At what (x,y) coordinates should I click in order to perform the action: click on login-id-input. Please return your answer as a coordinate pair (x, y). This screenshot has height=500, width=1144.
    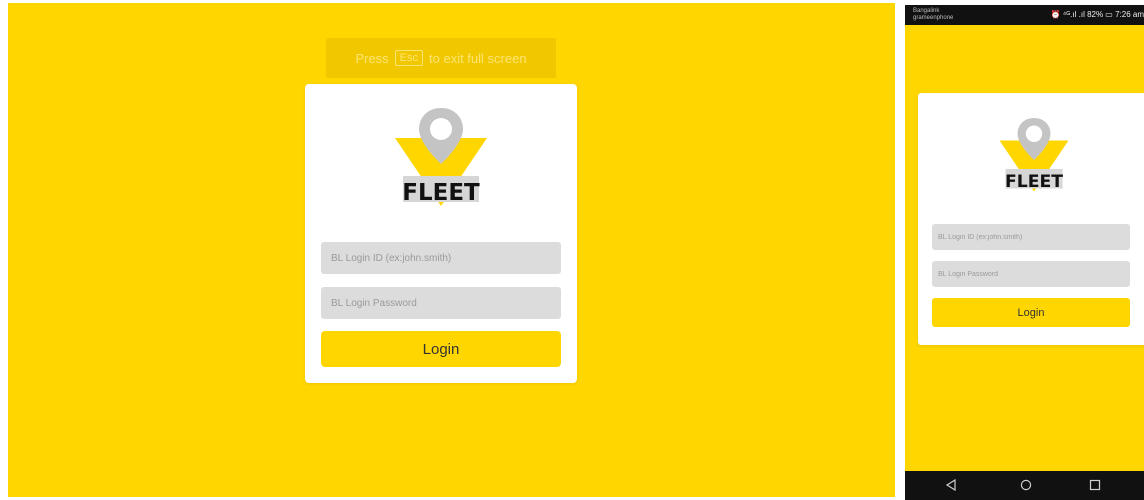
    Looking at the image, I should click on (441, 258).